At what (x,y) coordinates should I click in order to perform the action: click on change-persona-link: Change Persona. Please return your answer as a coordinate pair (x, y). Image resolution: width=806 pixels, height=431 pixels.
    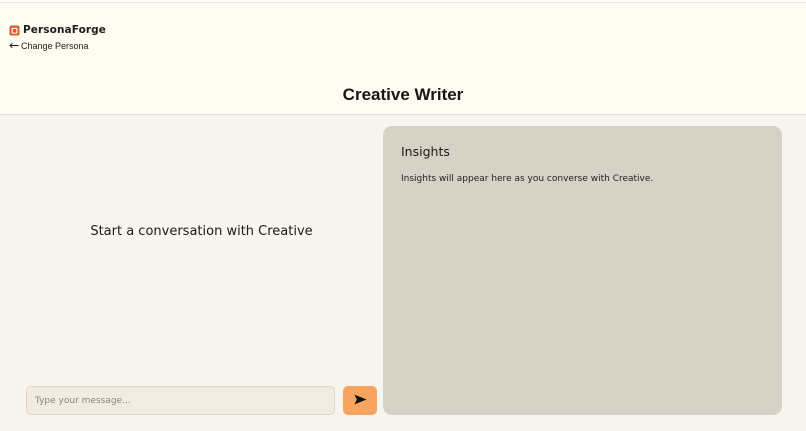
    Looking at the image, I should click on (49, 46).